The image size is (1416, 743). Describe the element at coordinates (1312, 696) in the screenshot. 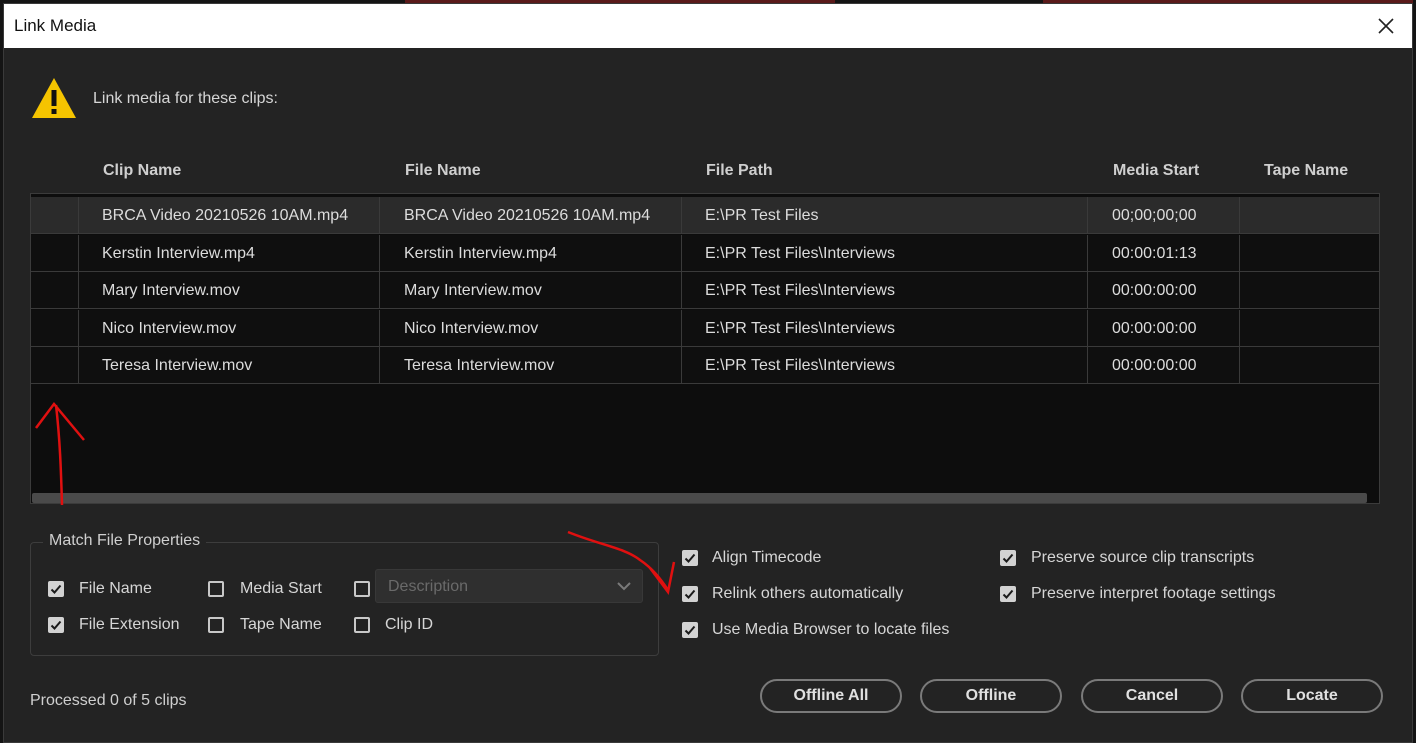

I see `locate-button: Locate` at that location.